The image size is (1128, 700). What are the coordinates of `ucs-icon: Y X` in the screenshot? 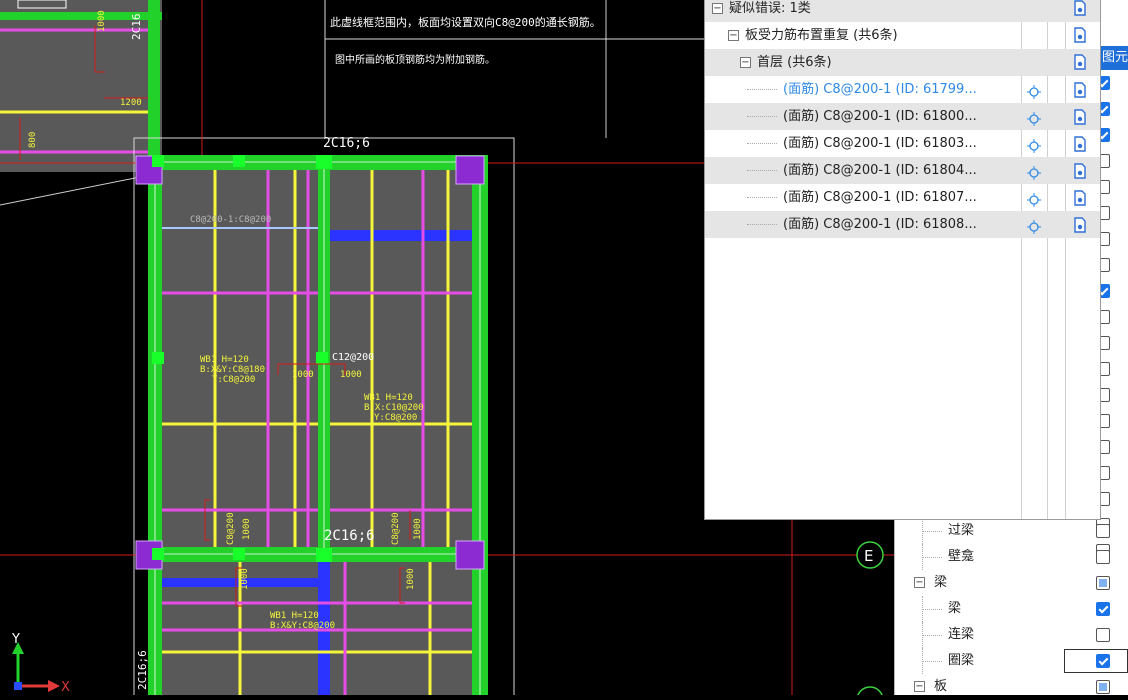 It's located at (40, 663).